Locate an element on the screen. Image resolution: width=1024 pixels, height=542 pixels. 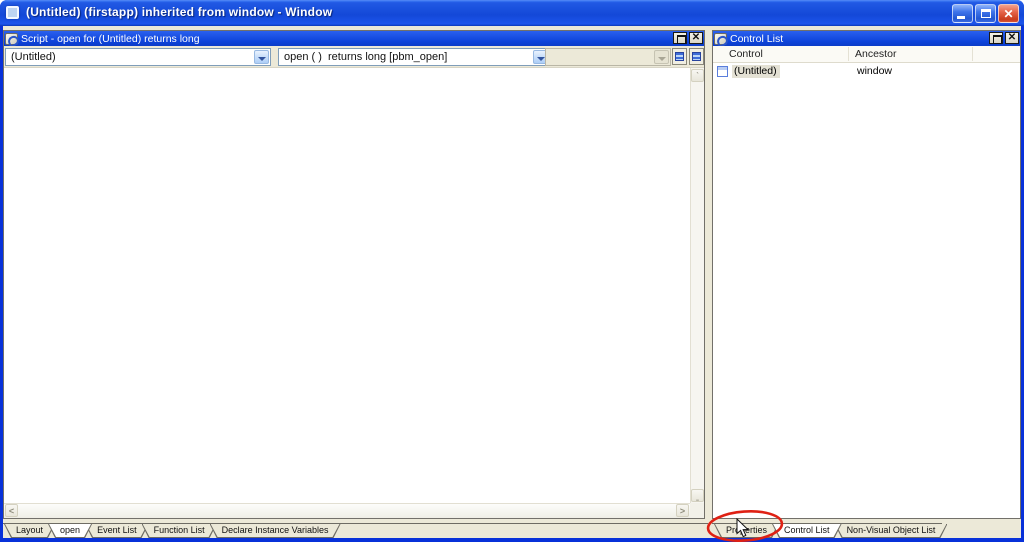
control-list-close-button: ✕ is located at coordinates (1012, 38).